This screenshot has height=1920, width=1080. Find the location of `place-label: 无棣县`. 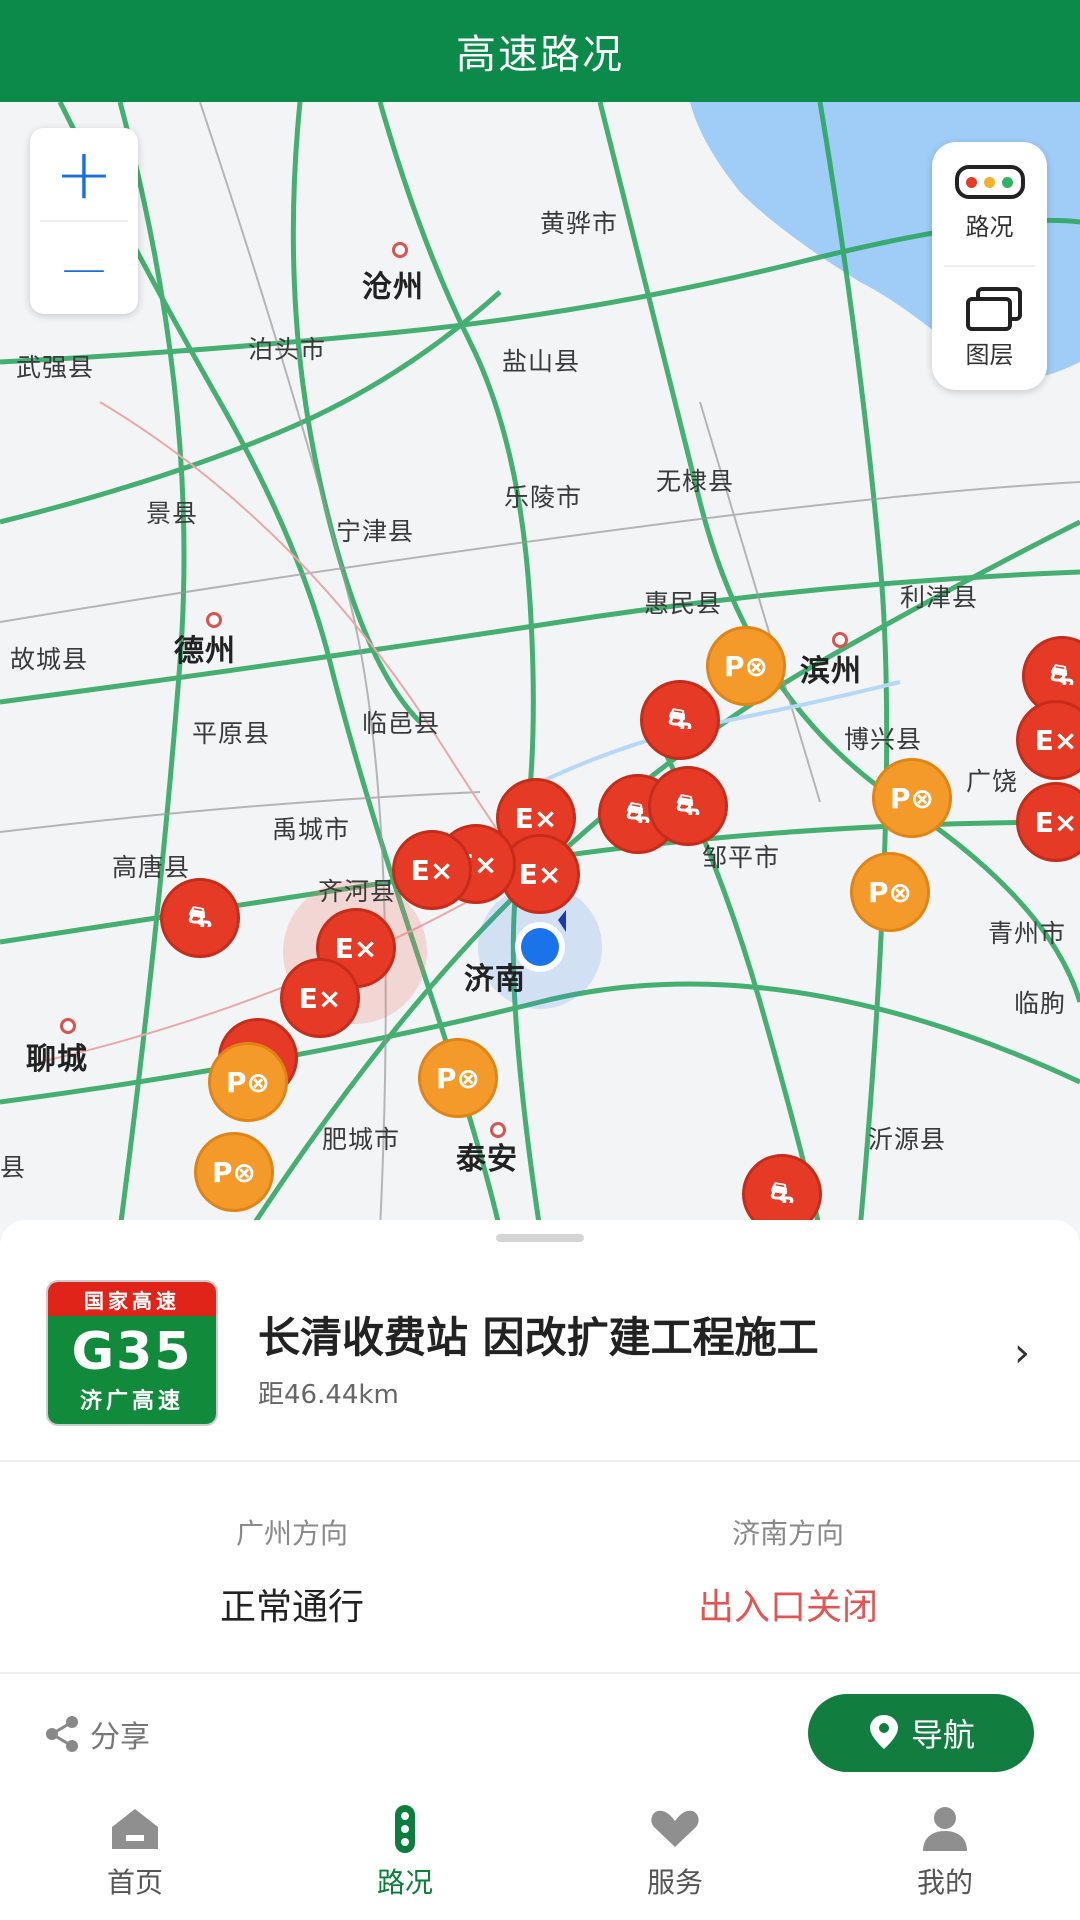

place-label: 无棣县 is located at coordinates (695, 481).